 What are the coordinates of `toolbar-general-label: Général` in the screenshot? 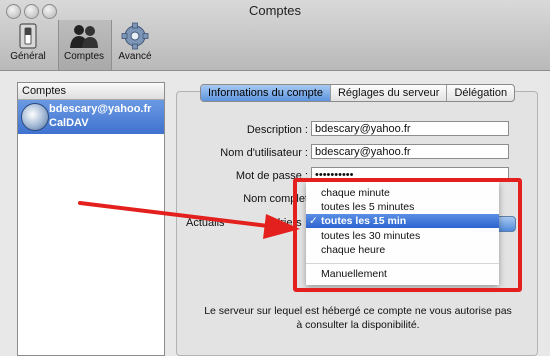 It's located at (28, 56).